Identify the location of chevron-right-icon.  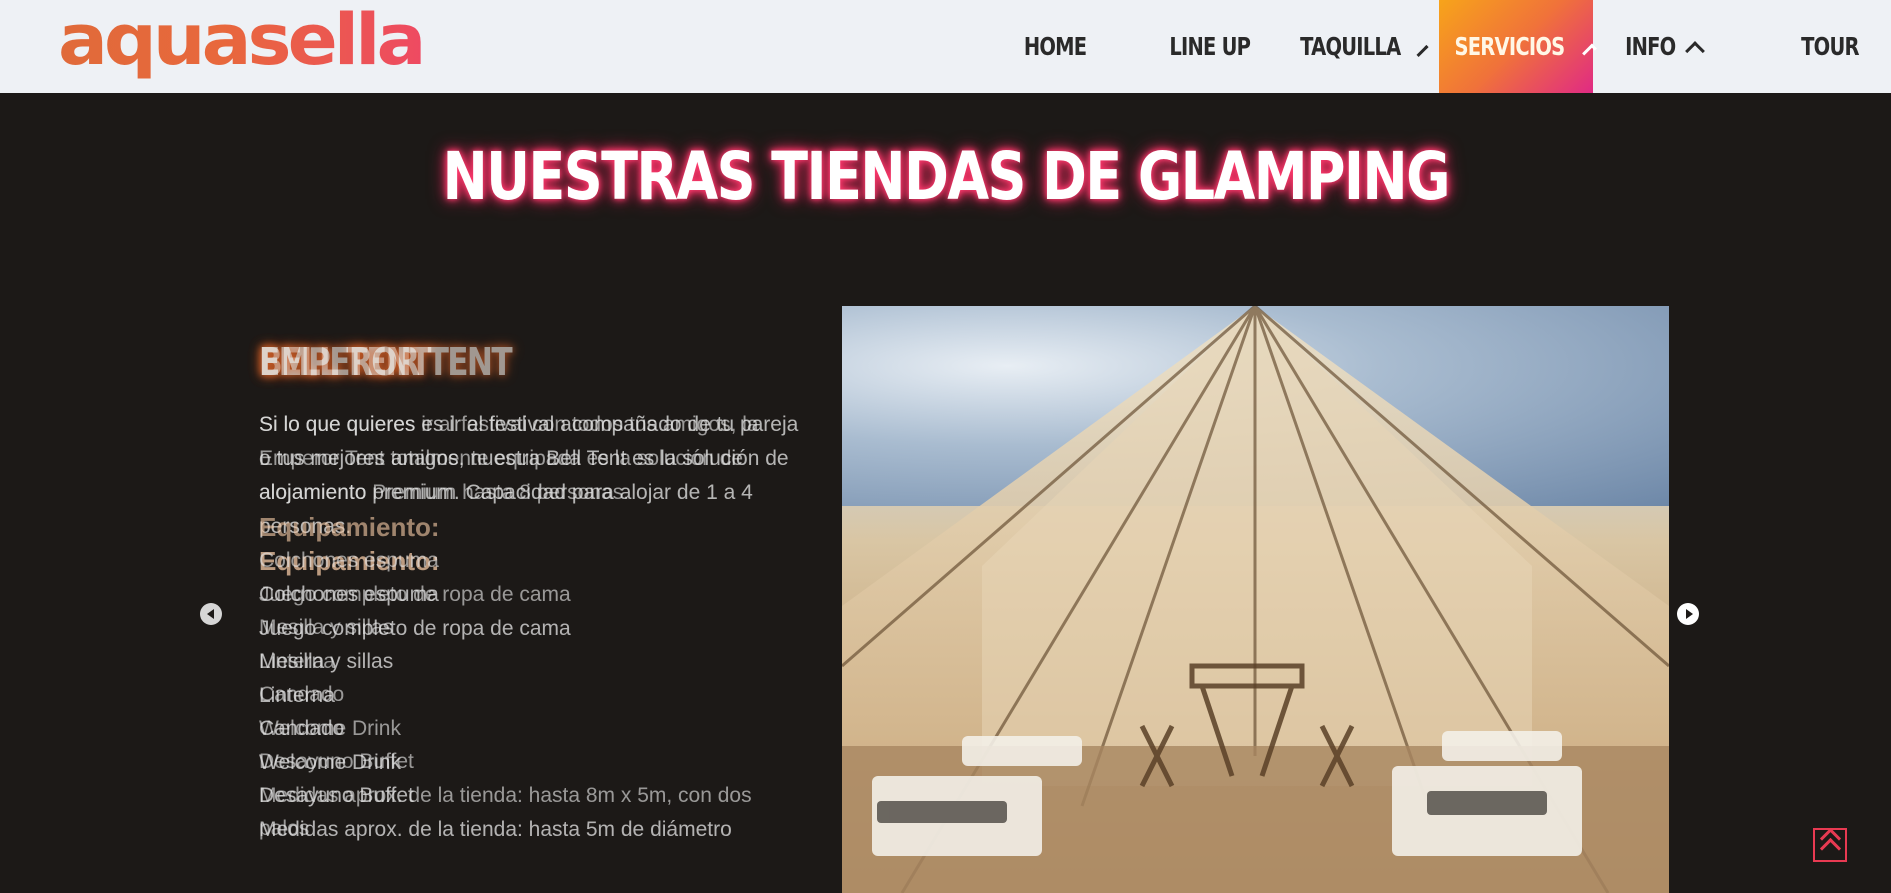
(1689, 614).